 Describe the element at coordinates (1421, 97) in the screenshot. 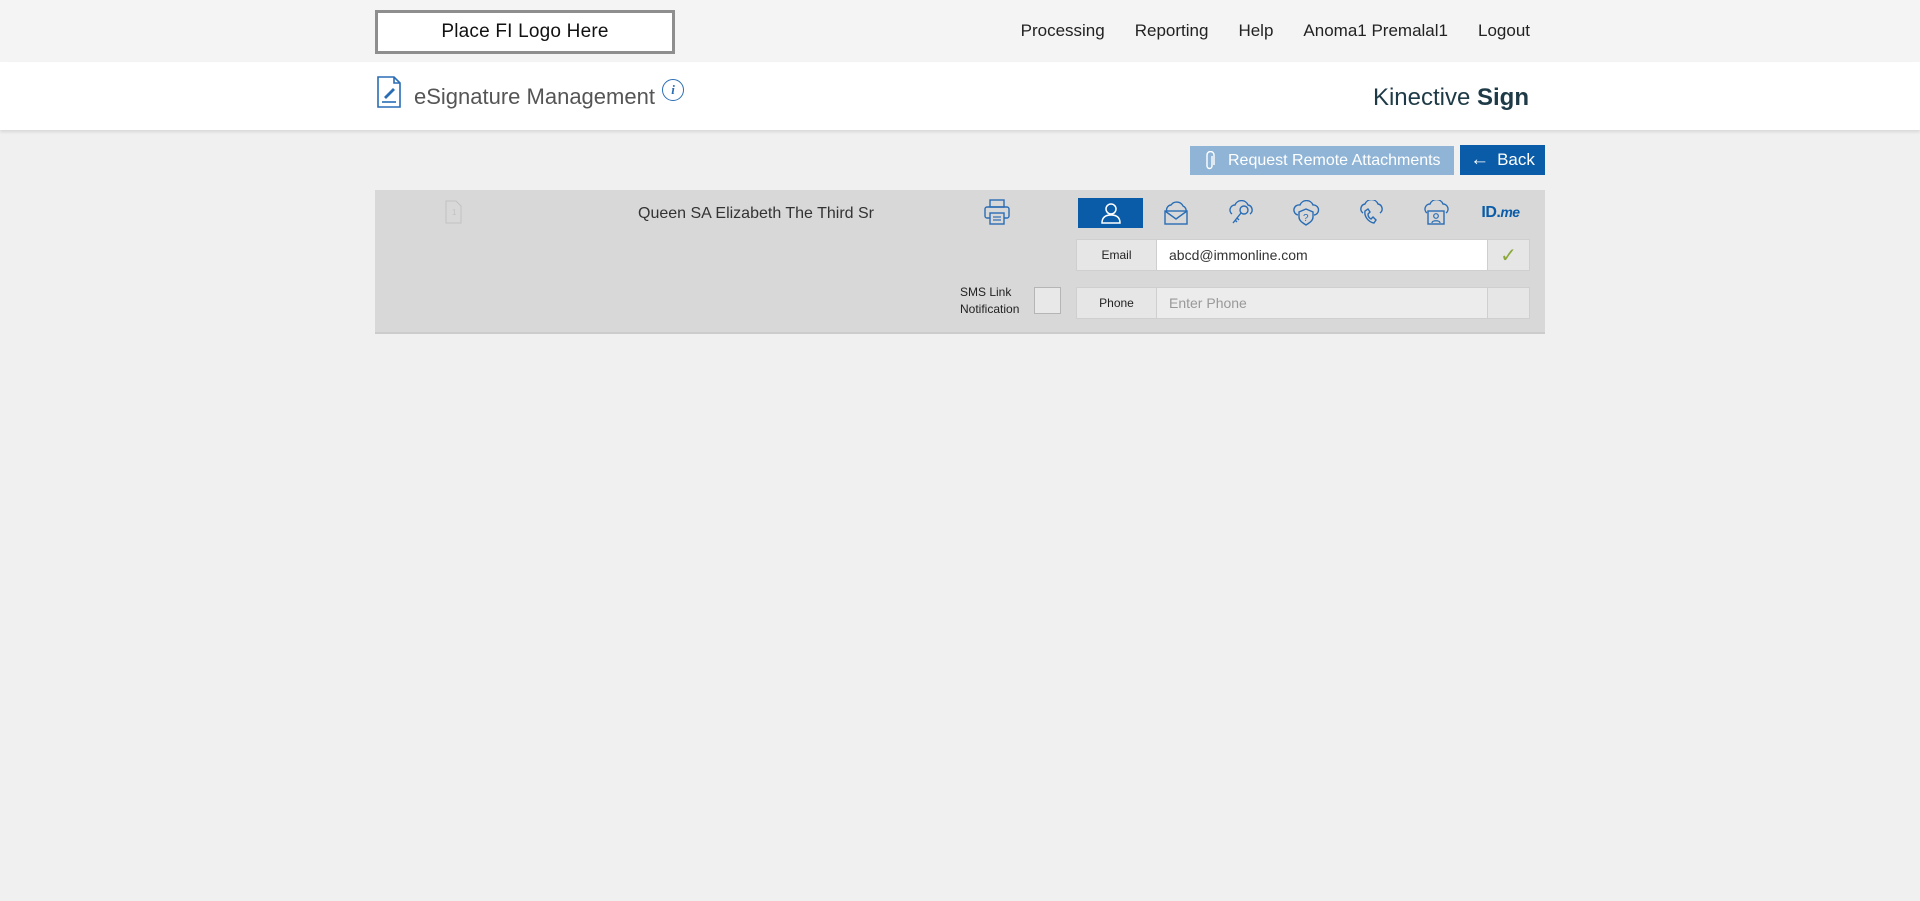

I see `brand-light-text: Kinective` at that location.